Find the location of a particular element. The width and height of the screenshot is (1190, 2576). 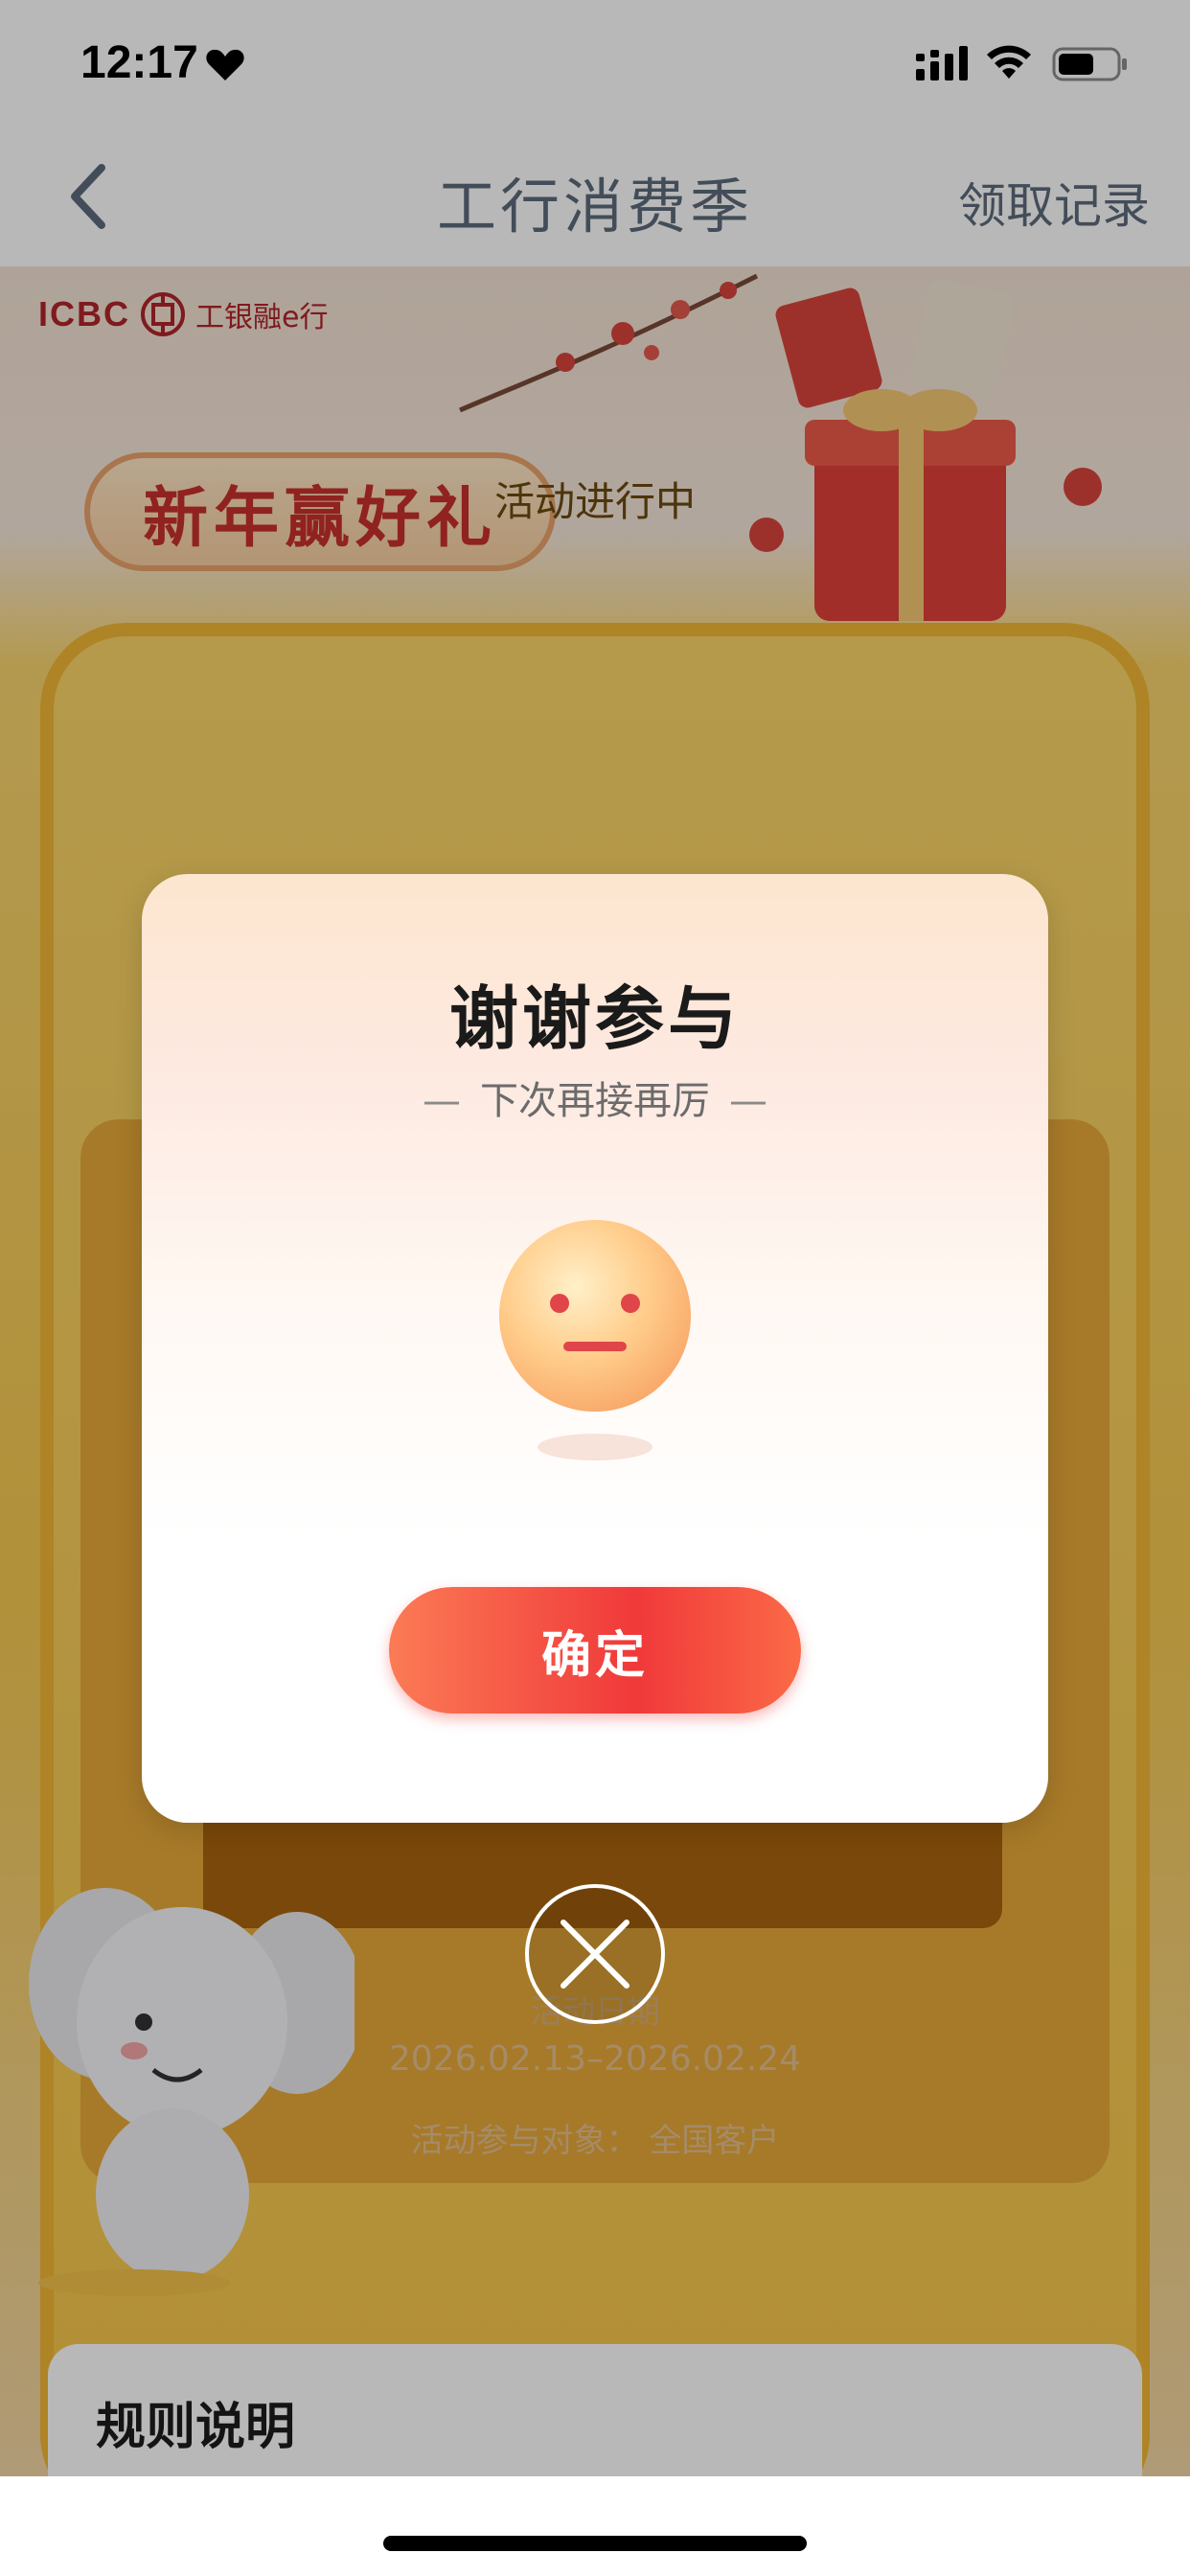

confirm-button: 确定 is located at coordinates (595, 1650).